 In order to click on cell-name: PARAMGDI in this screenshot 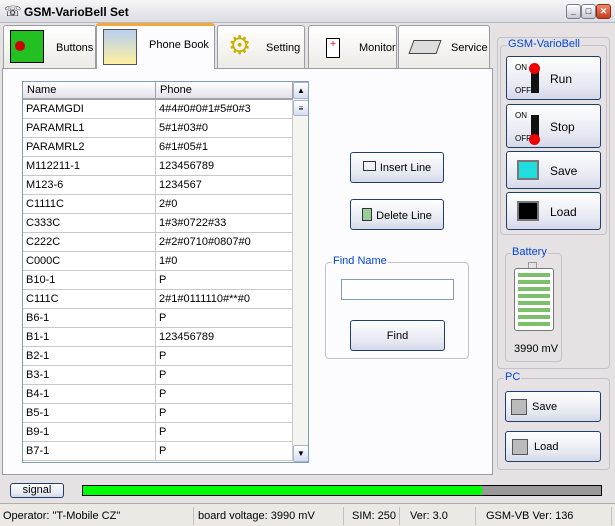, I will do `click(89, 109)`.